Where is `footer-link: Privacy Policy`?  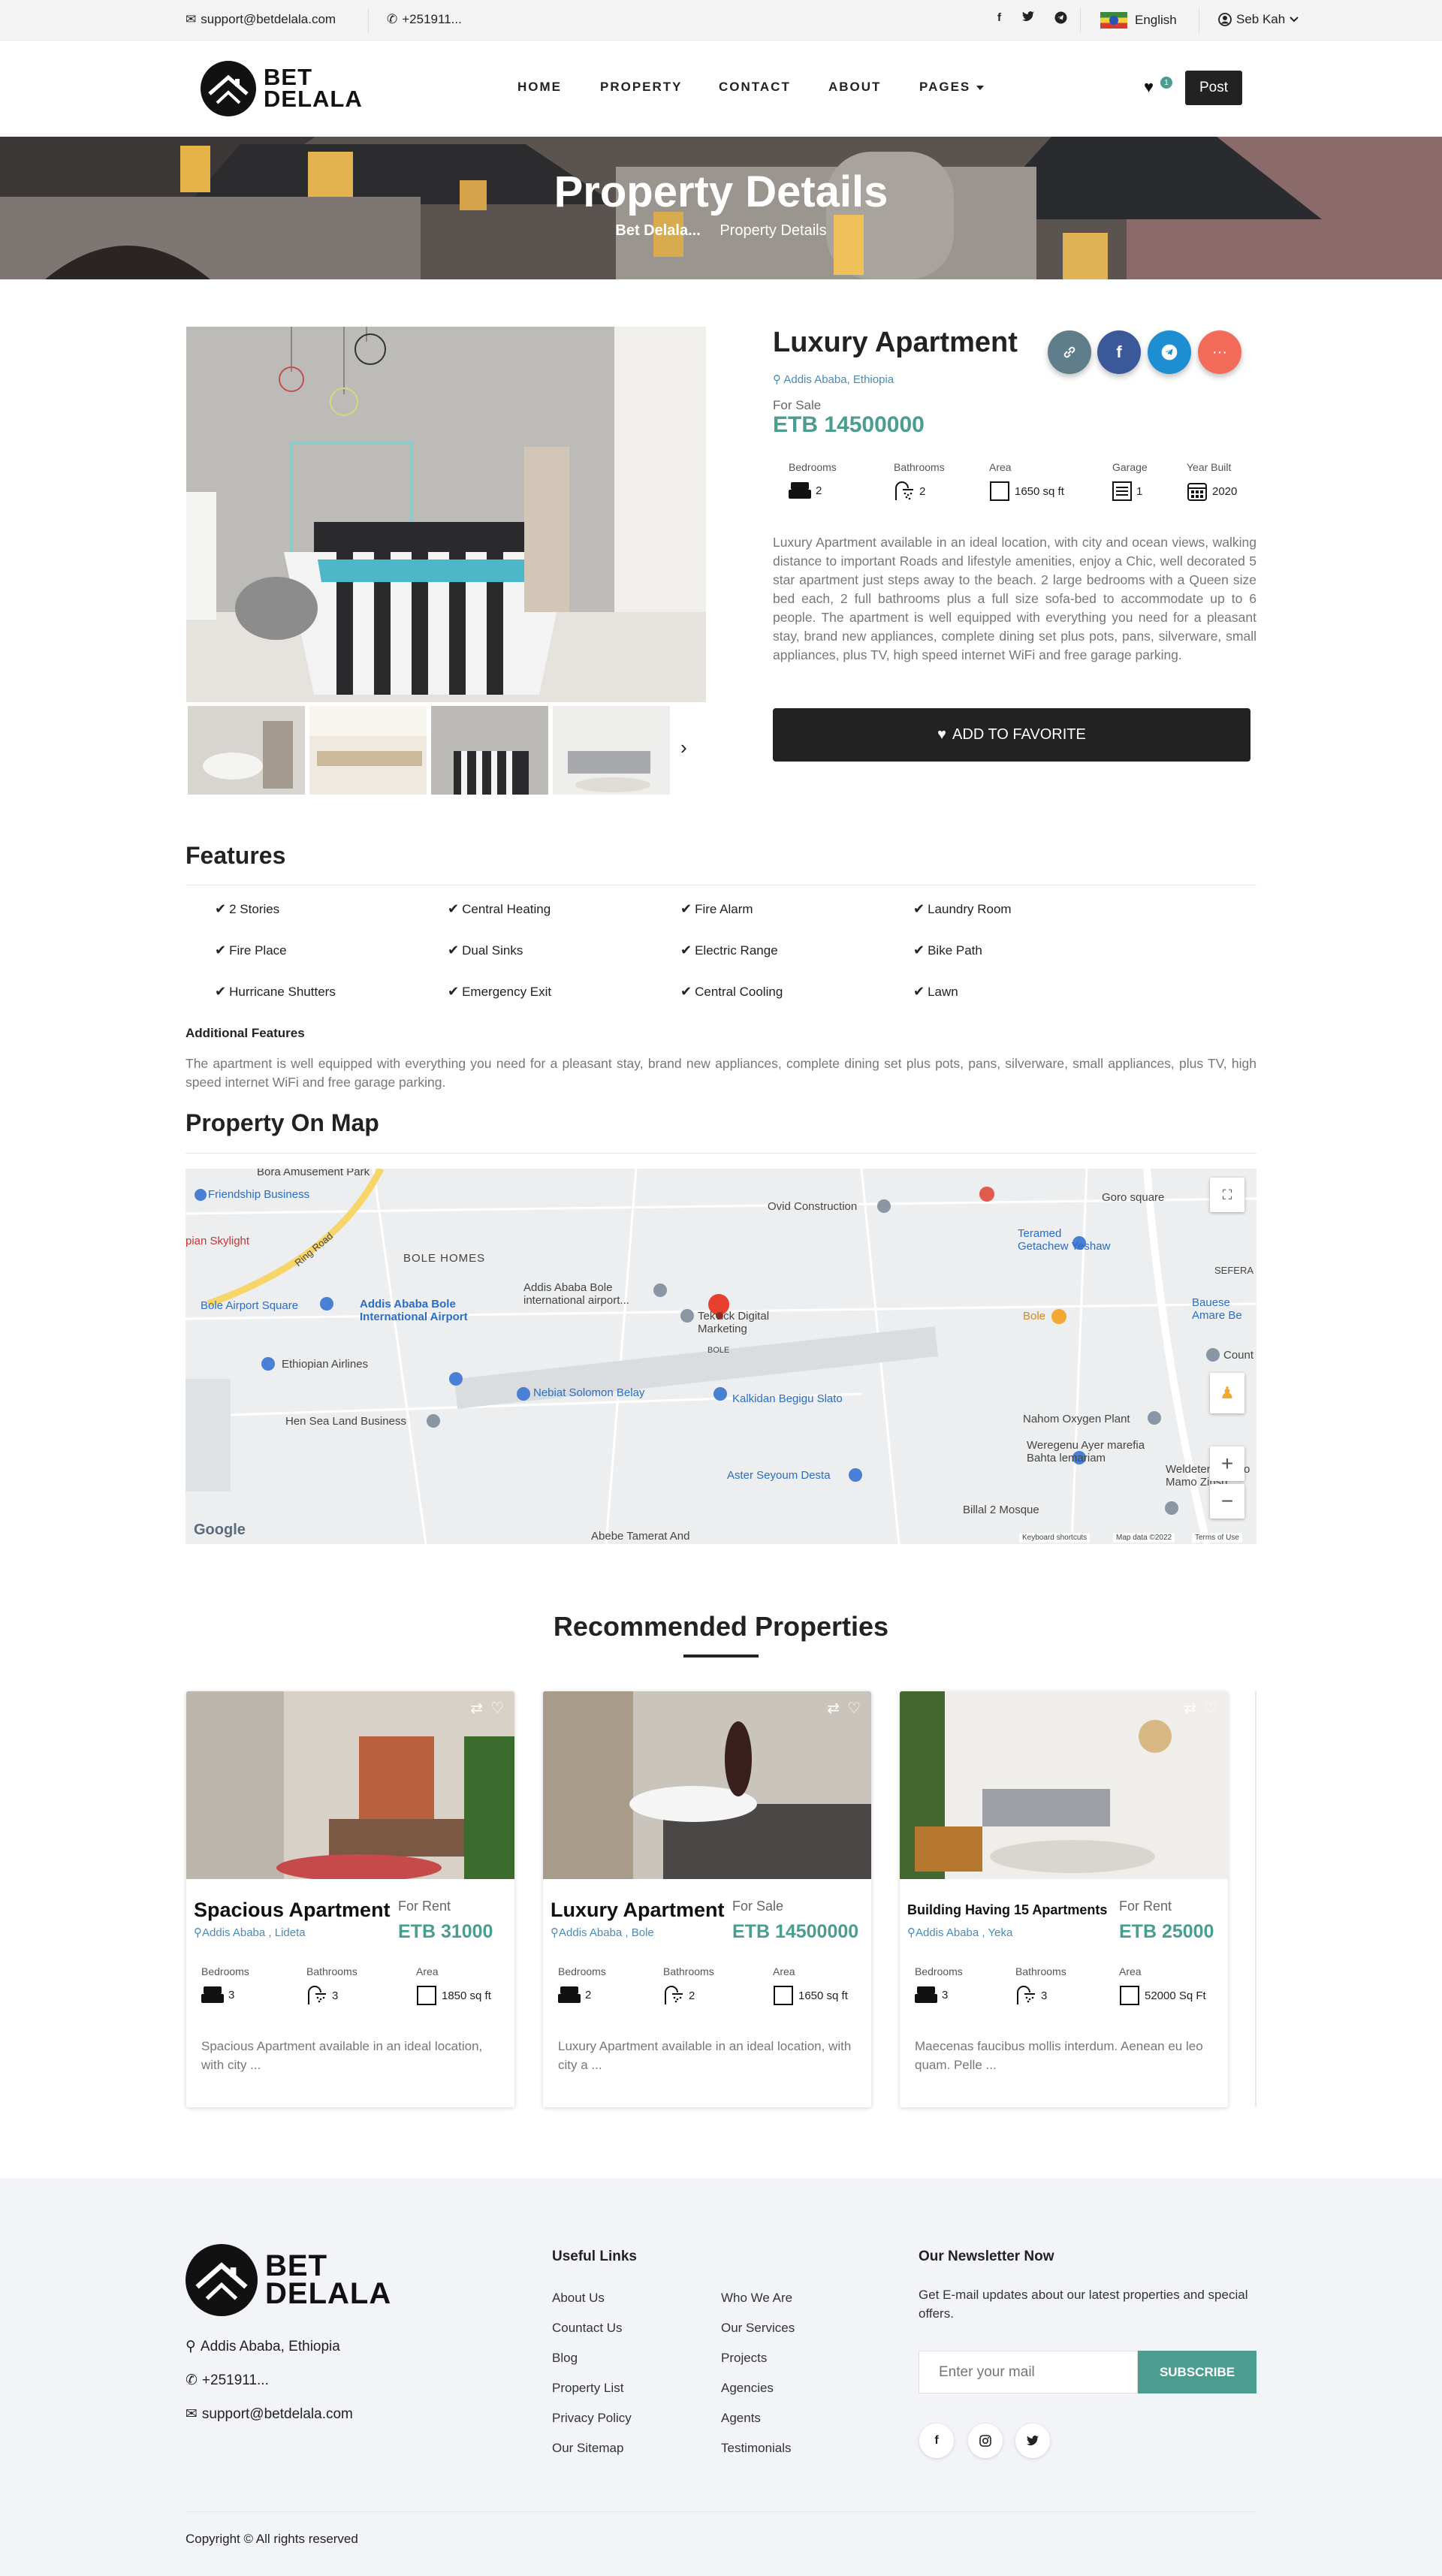
footer-link: Privacy Policy is located at coordinates (592, 2418).